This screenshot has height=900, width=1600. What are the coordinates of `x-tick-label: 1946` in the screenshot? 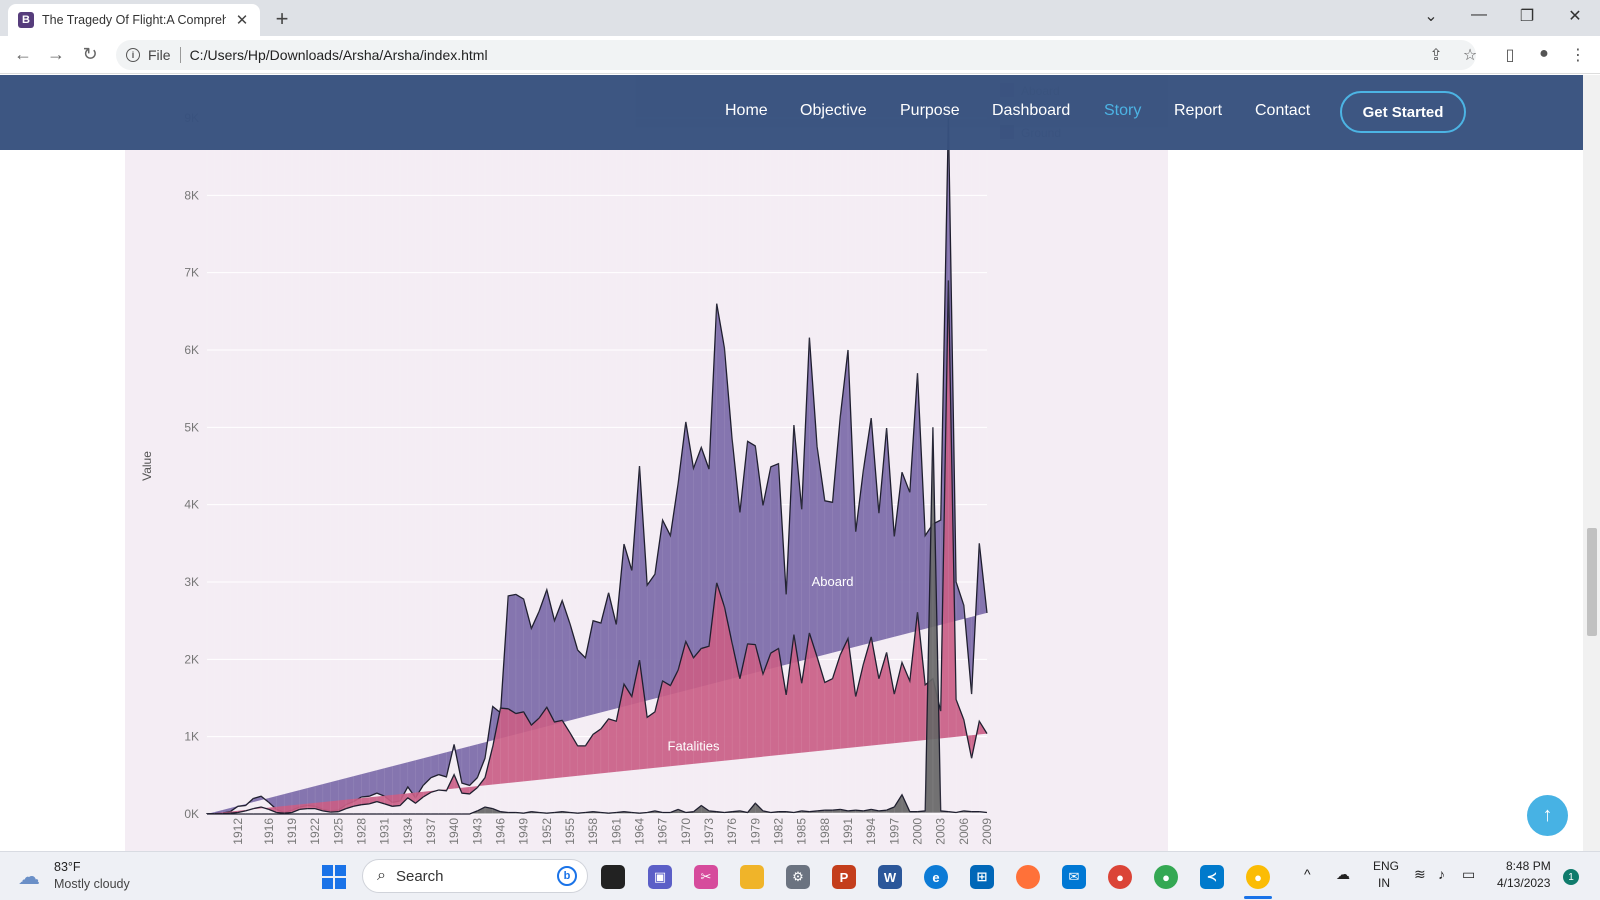 It's located at (500, 831).